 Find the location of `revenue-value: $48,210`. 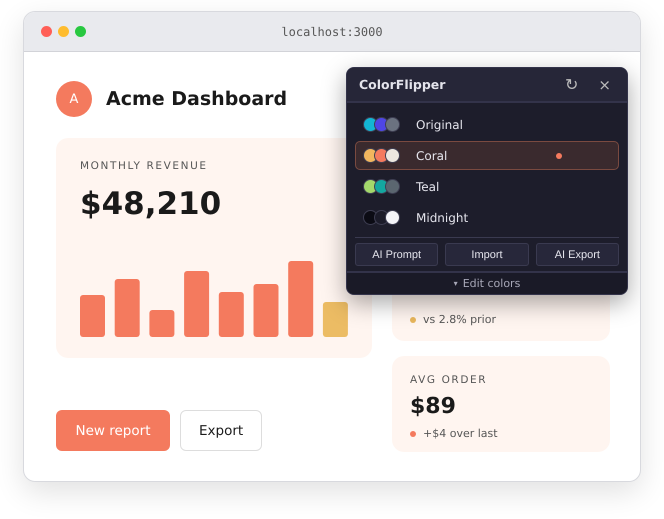

revenue-value: $48,210 is located at coordinates (151, 204).